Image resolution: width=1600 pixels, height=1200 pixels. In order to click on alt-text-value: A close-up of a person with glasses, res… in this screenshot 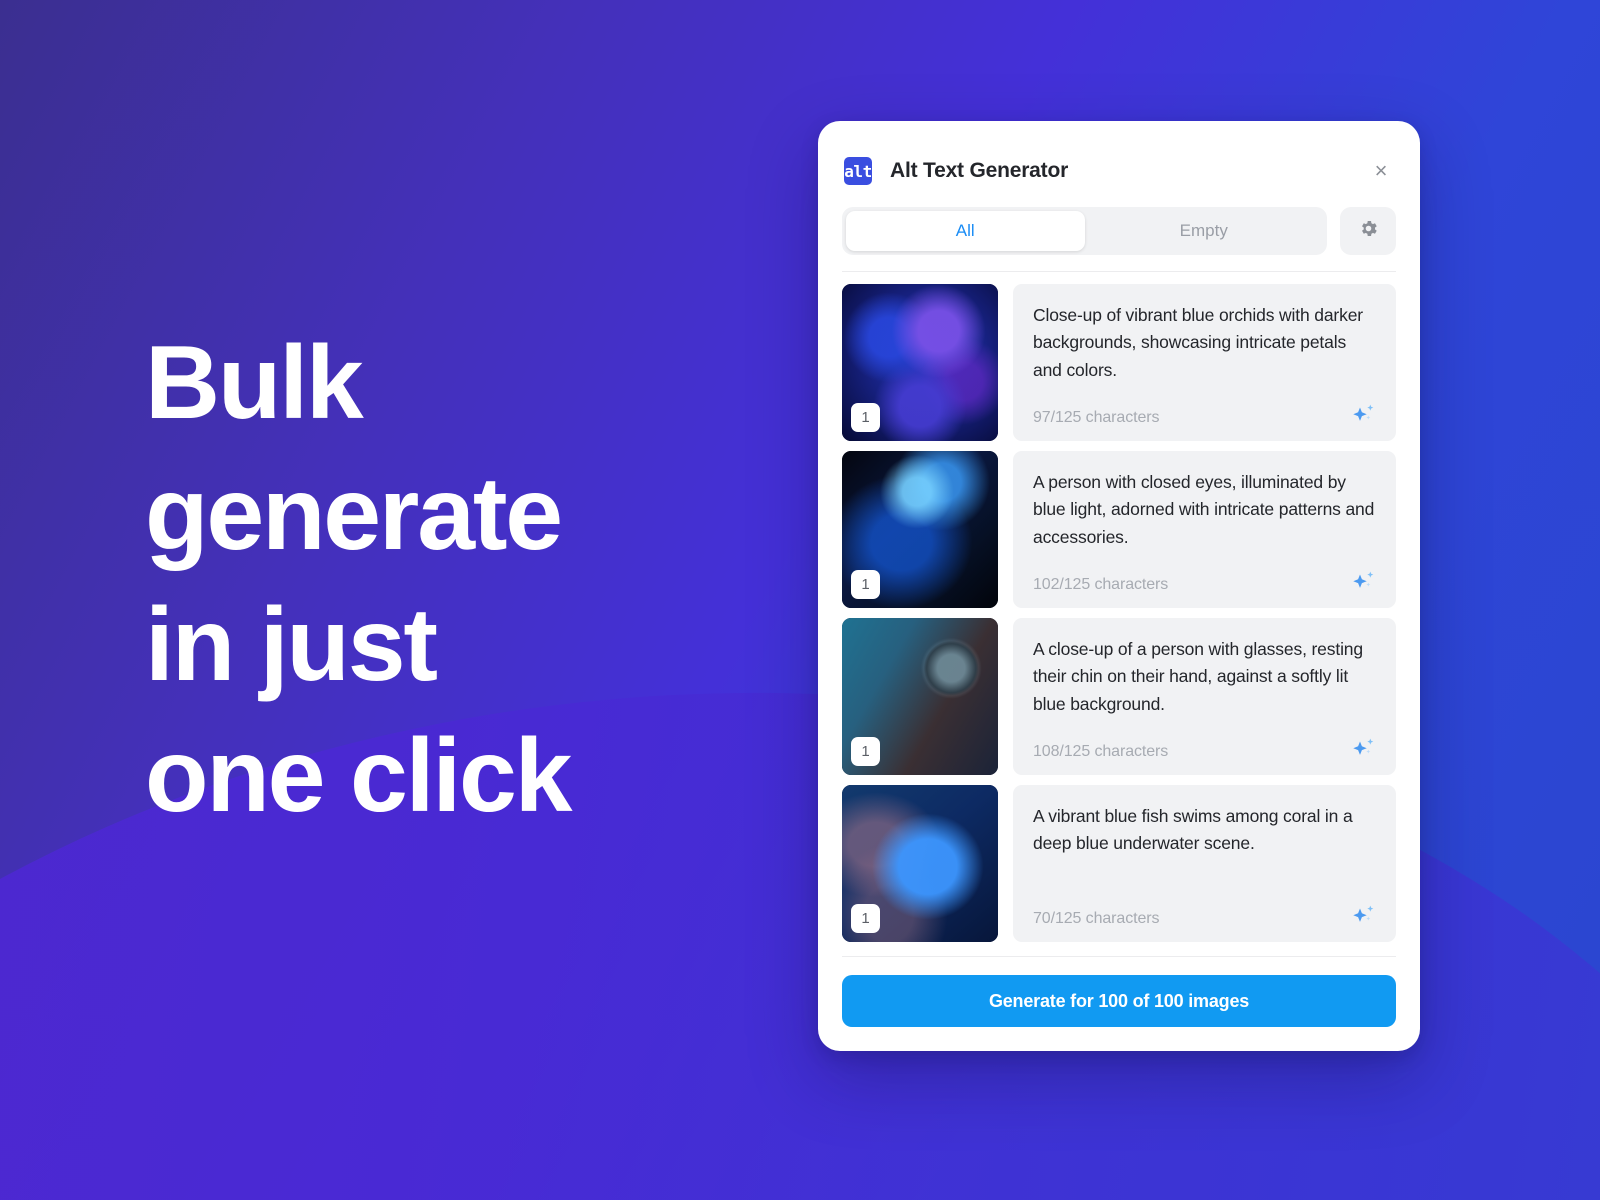, I will do `click(1198, 676)`.